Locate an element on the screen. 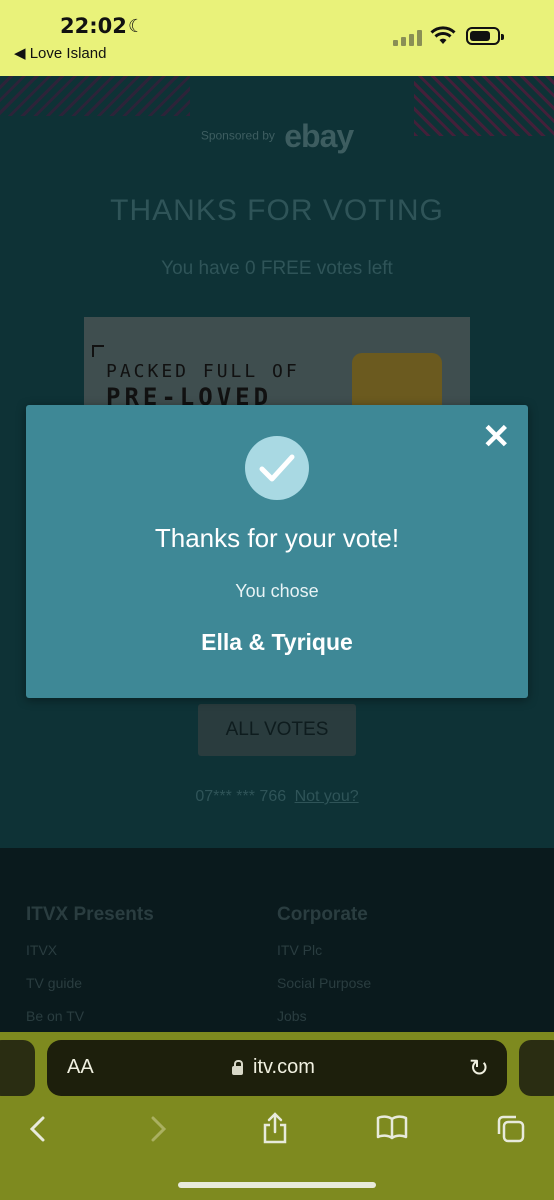  browser-toolbar: AA itv.com ↻ is located at coordinates (277, 1116).